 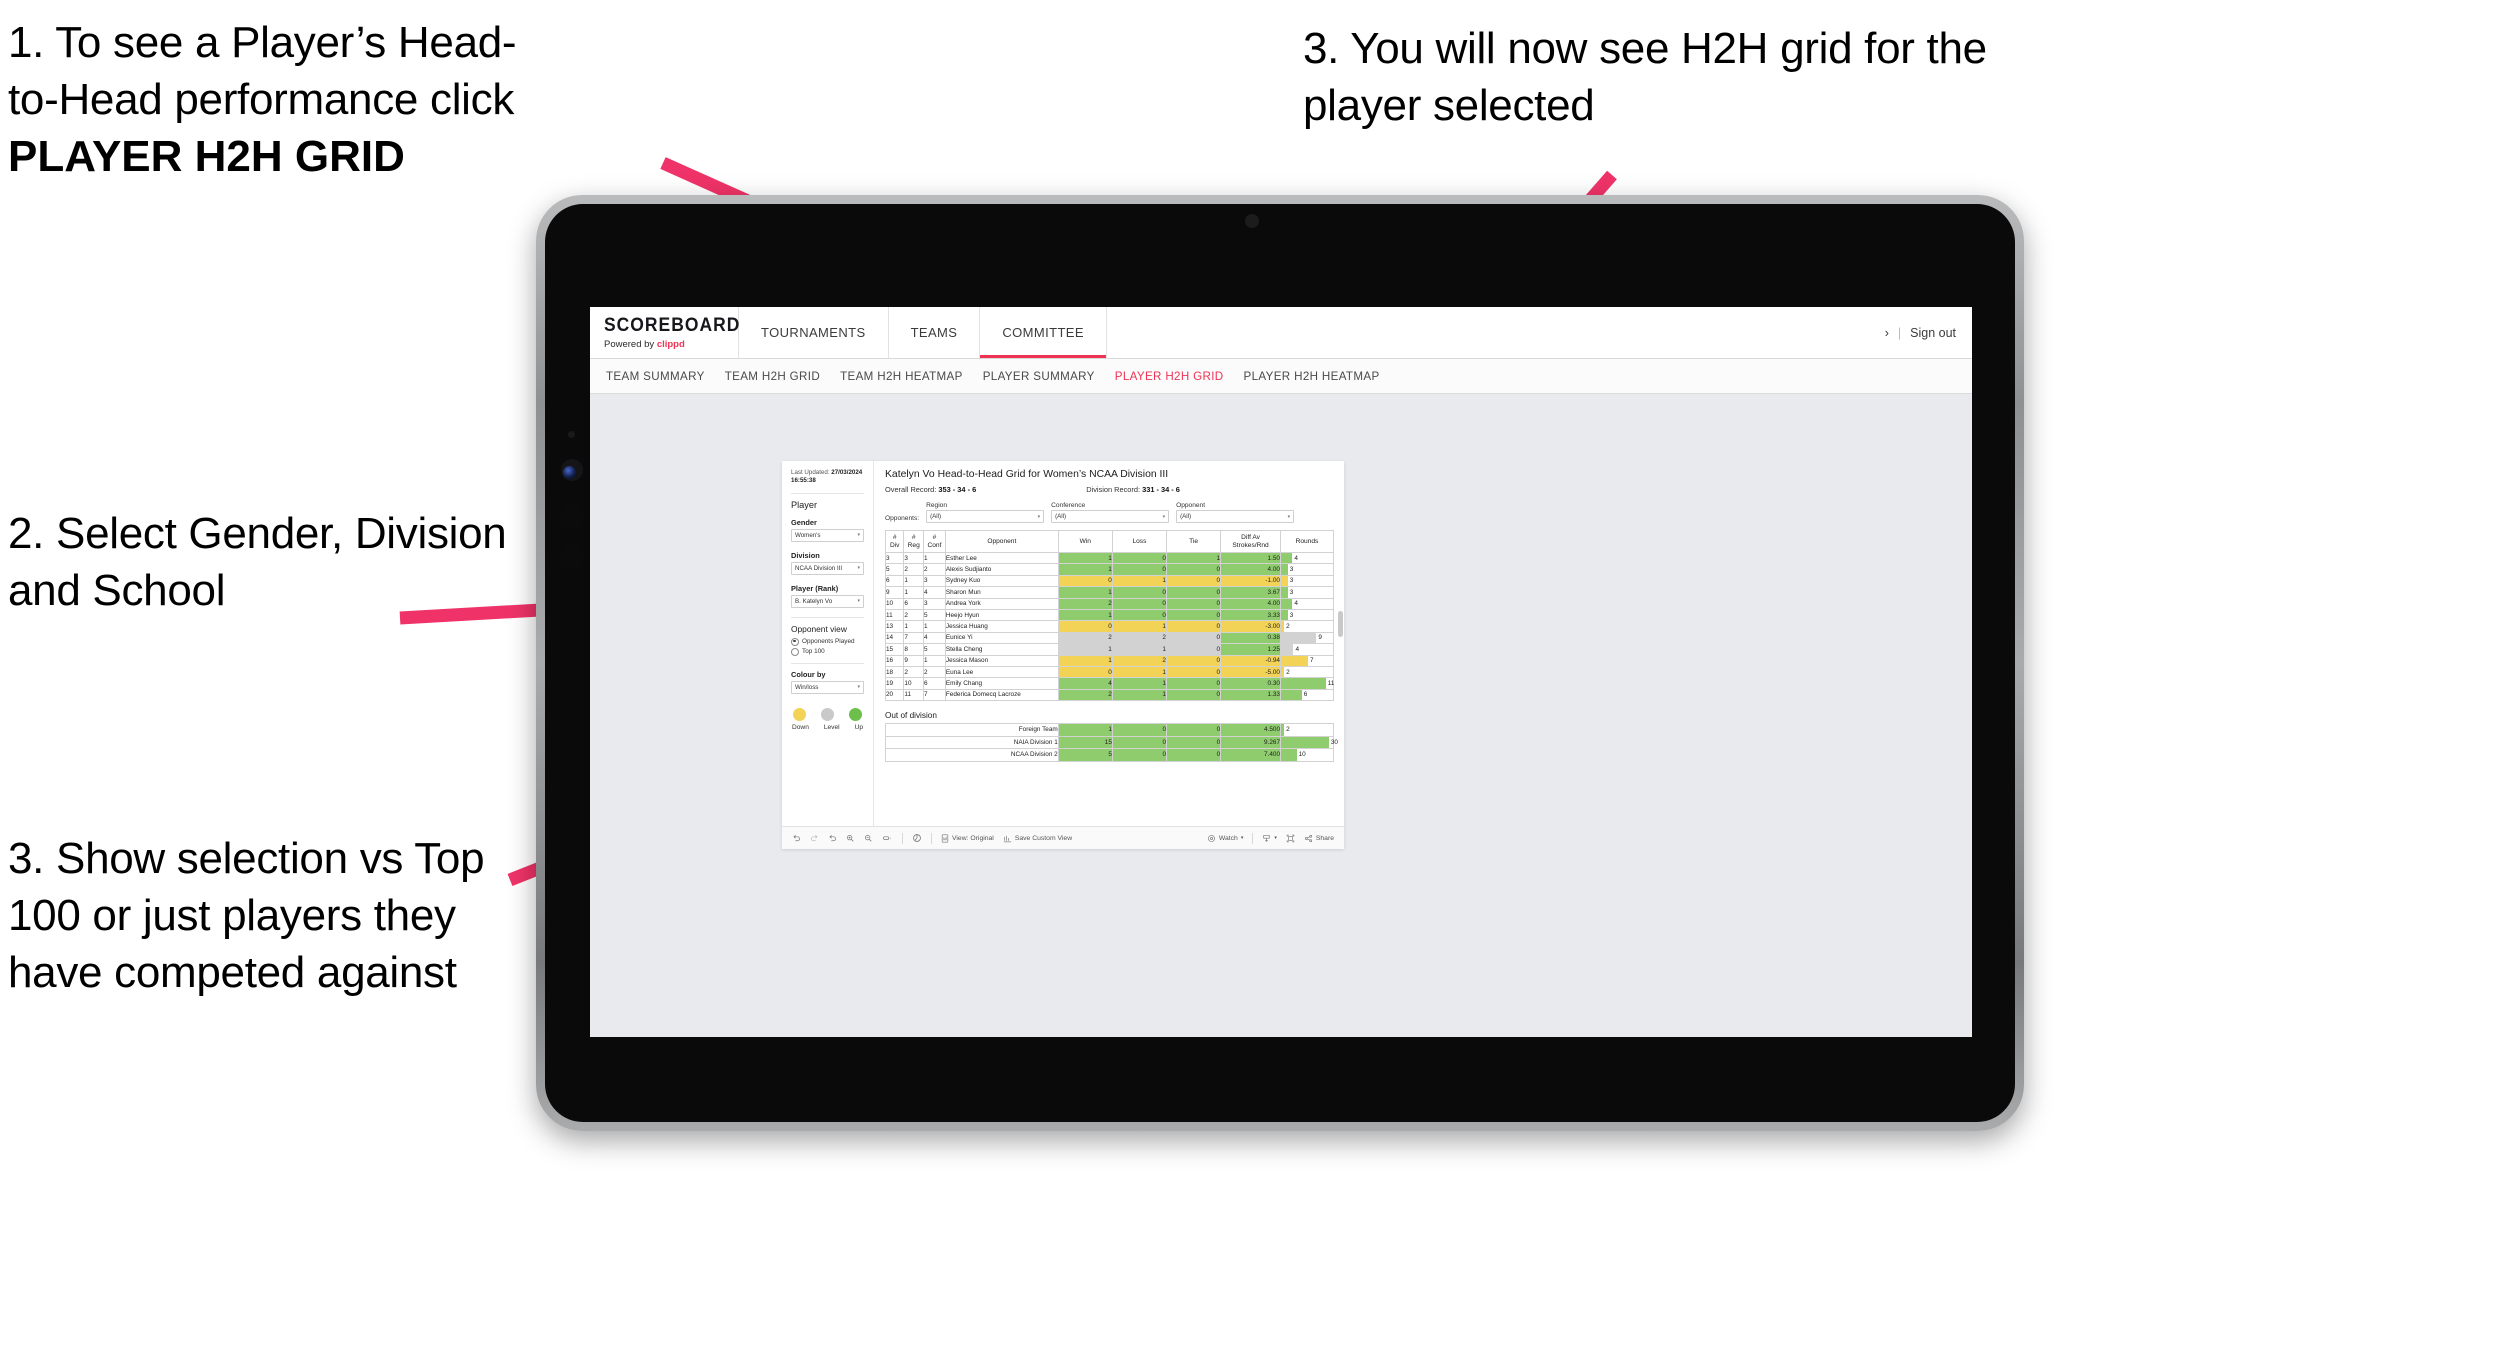 I want to click on table-row: 9 1 4 Sharon Mun 1 0 0 3.67 3, so click(x=1109, y=592).